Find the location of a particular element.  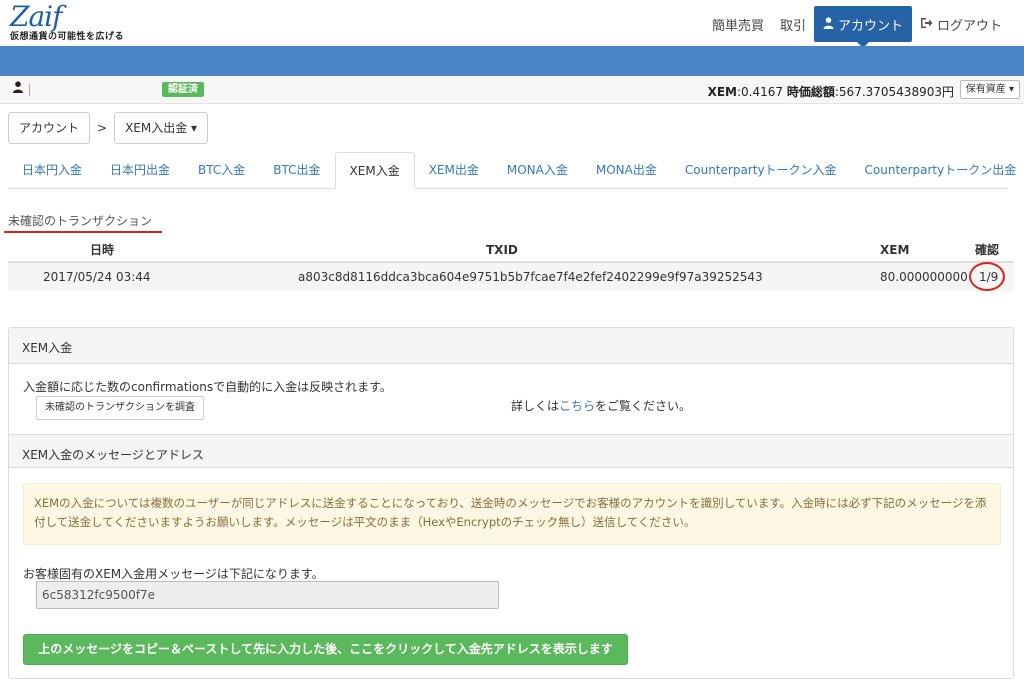

row-date: 2017/05/24 03:44 is located at coordinates (97, 277).